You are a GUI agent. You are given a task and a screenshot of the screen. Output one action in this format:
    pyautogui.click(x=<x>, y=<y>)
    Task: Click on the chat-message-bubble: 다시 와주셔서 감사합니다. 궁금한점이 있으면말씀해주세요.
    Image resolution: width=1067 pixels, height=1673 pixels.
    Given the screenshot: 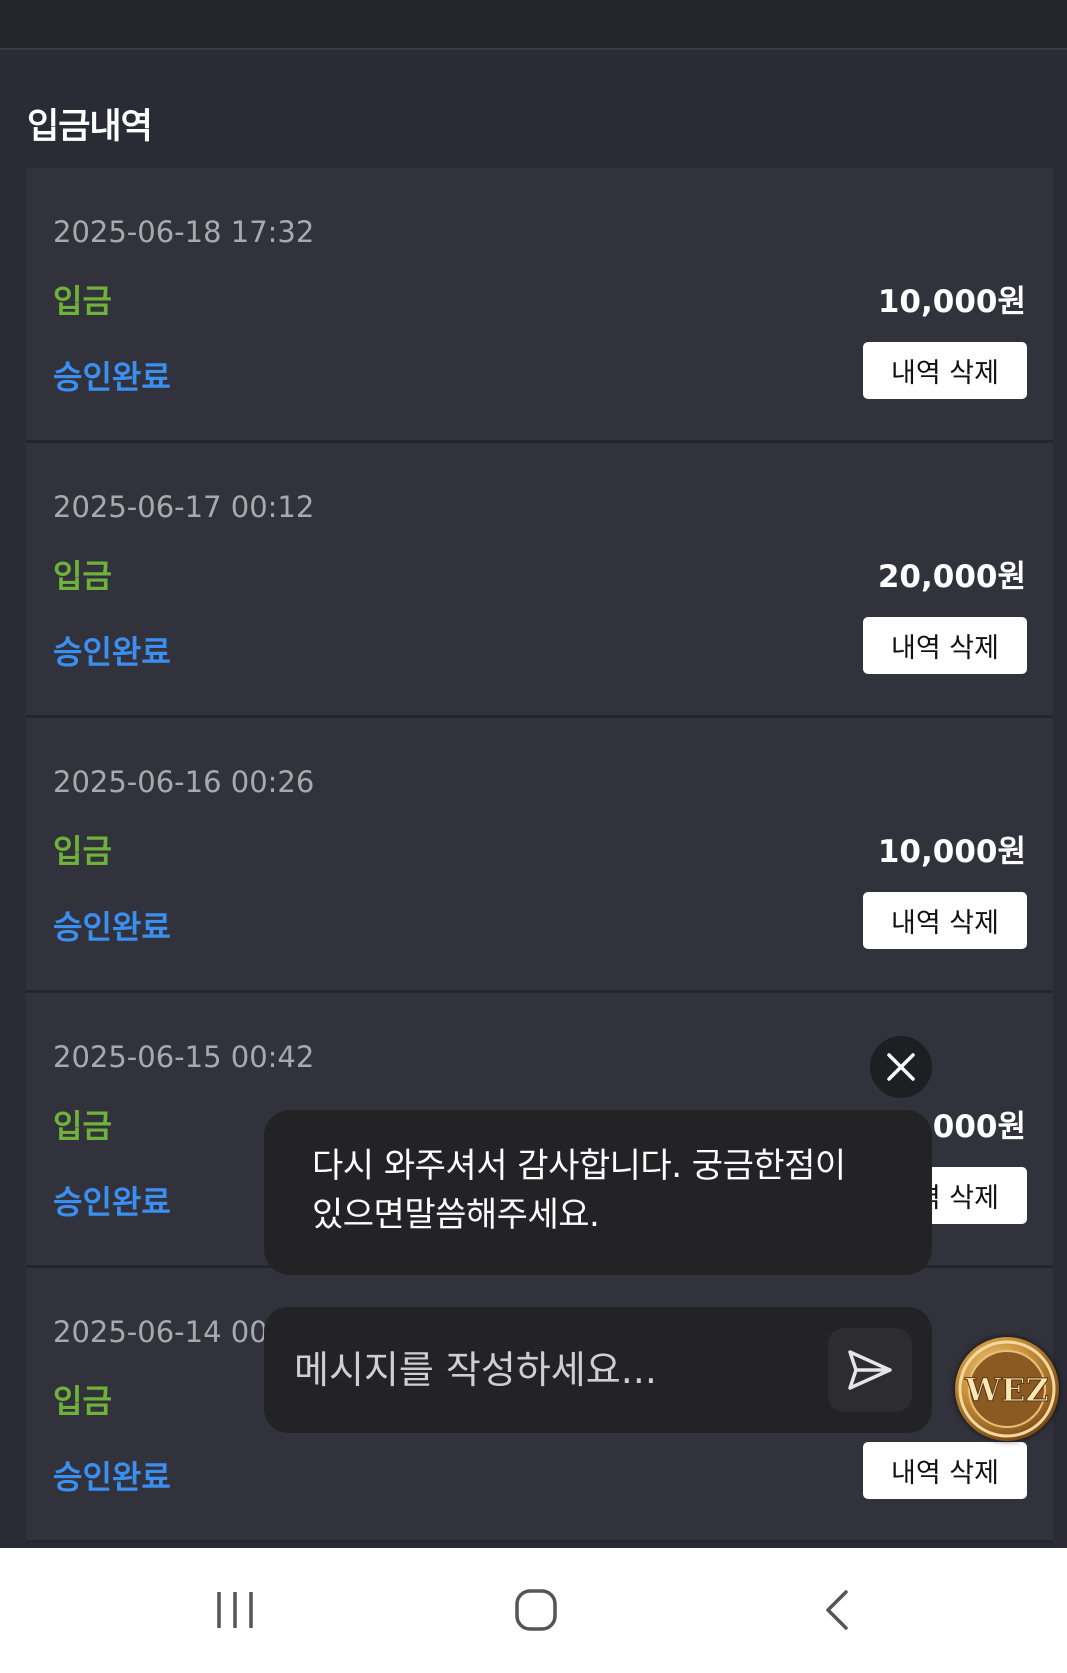 What is the action you would take?
    pyautogui.click(x=598, y=1192)
    